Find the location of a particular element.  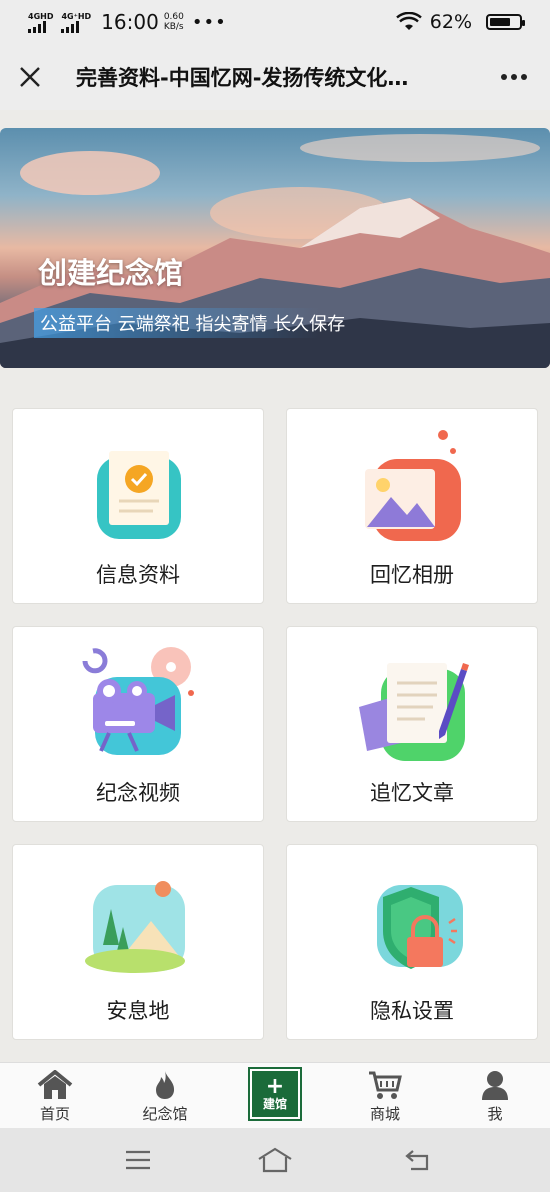

article-pen-icon is located at coordinates (414, 712).